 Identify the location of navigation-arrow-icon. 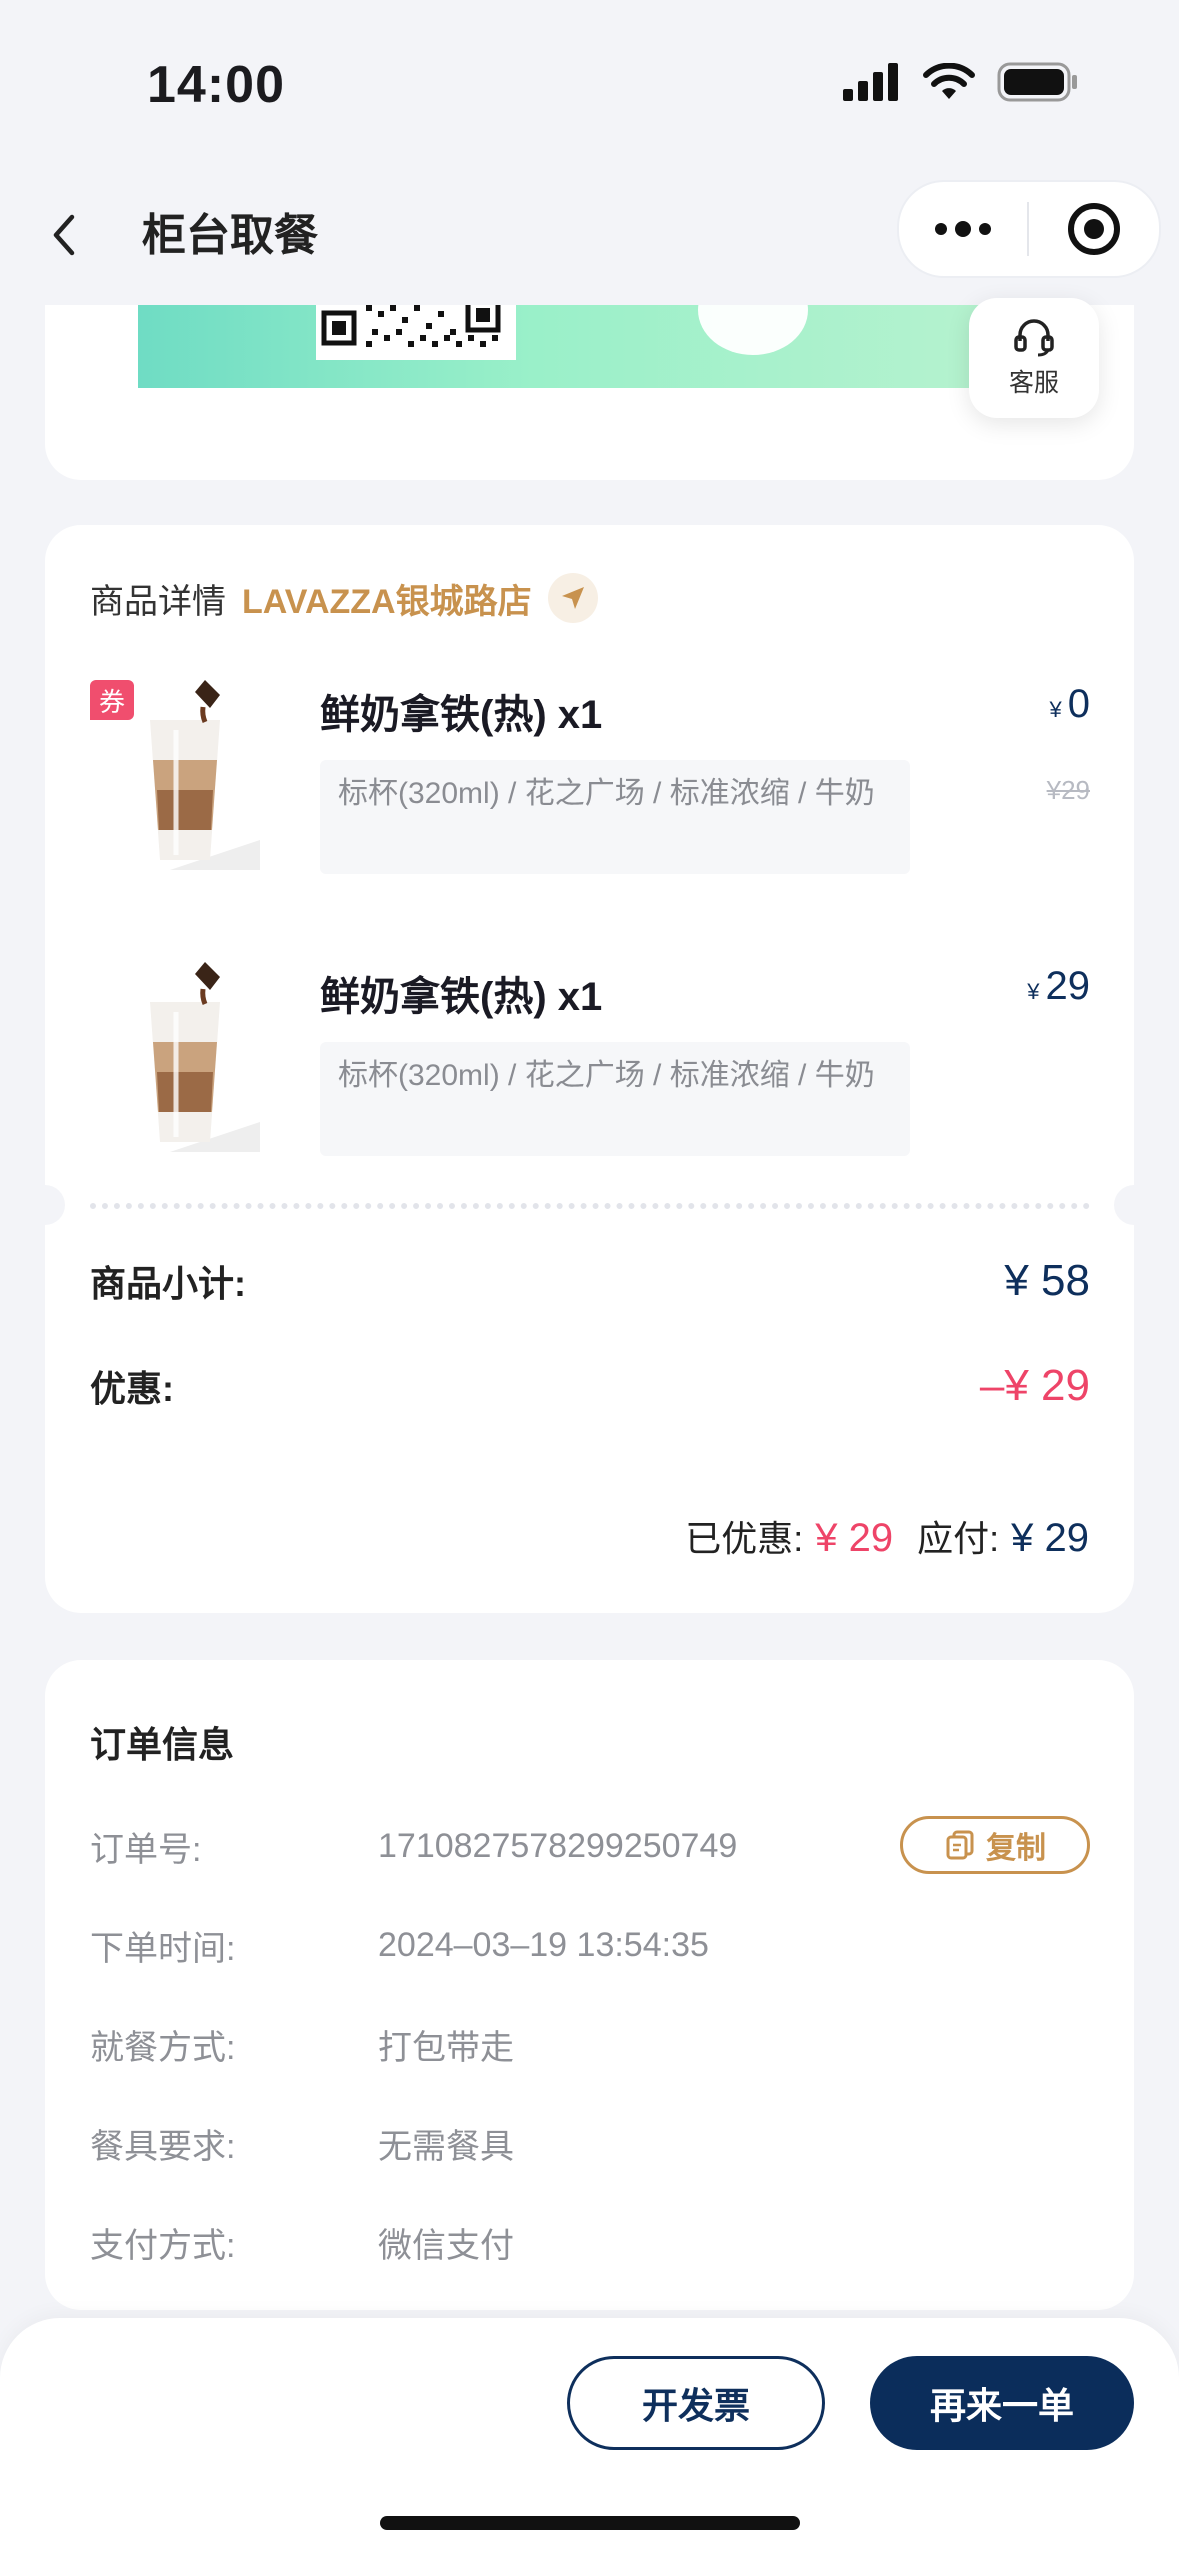
(572, 598).